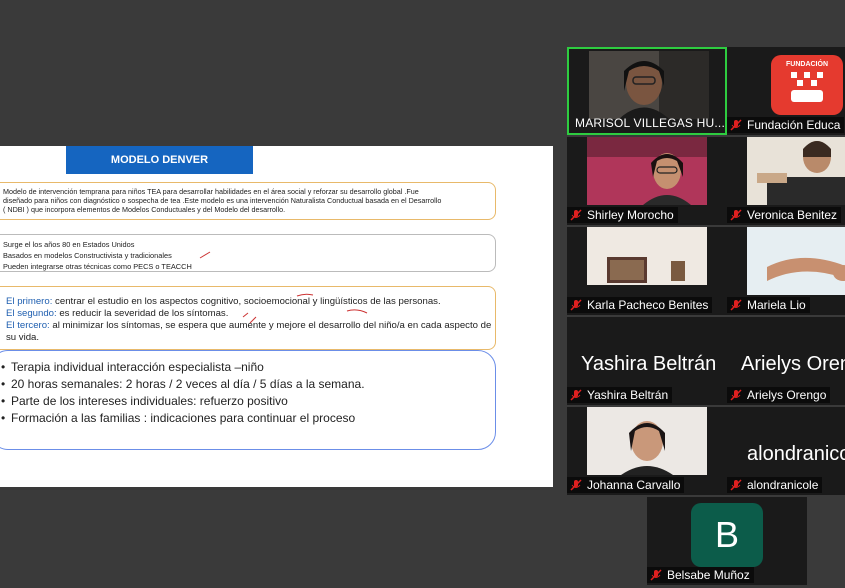 The height and width of the screenshot is (588, 845). I want to click on participant-name: Yashira Beltrán, so click(620, 395).